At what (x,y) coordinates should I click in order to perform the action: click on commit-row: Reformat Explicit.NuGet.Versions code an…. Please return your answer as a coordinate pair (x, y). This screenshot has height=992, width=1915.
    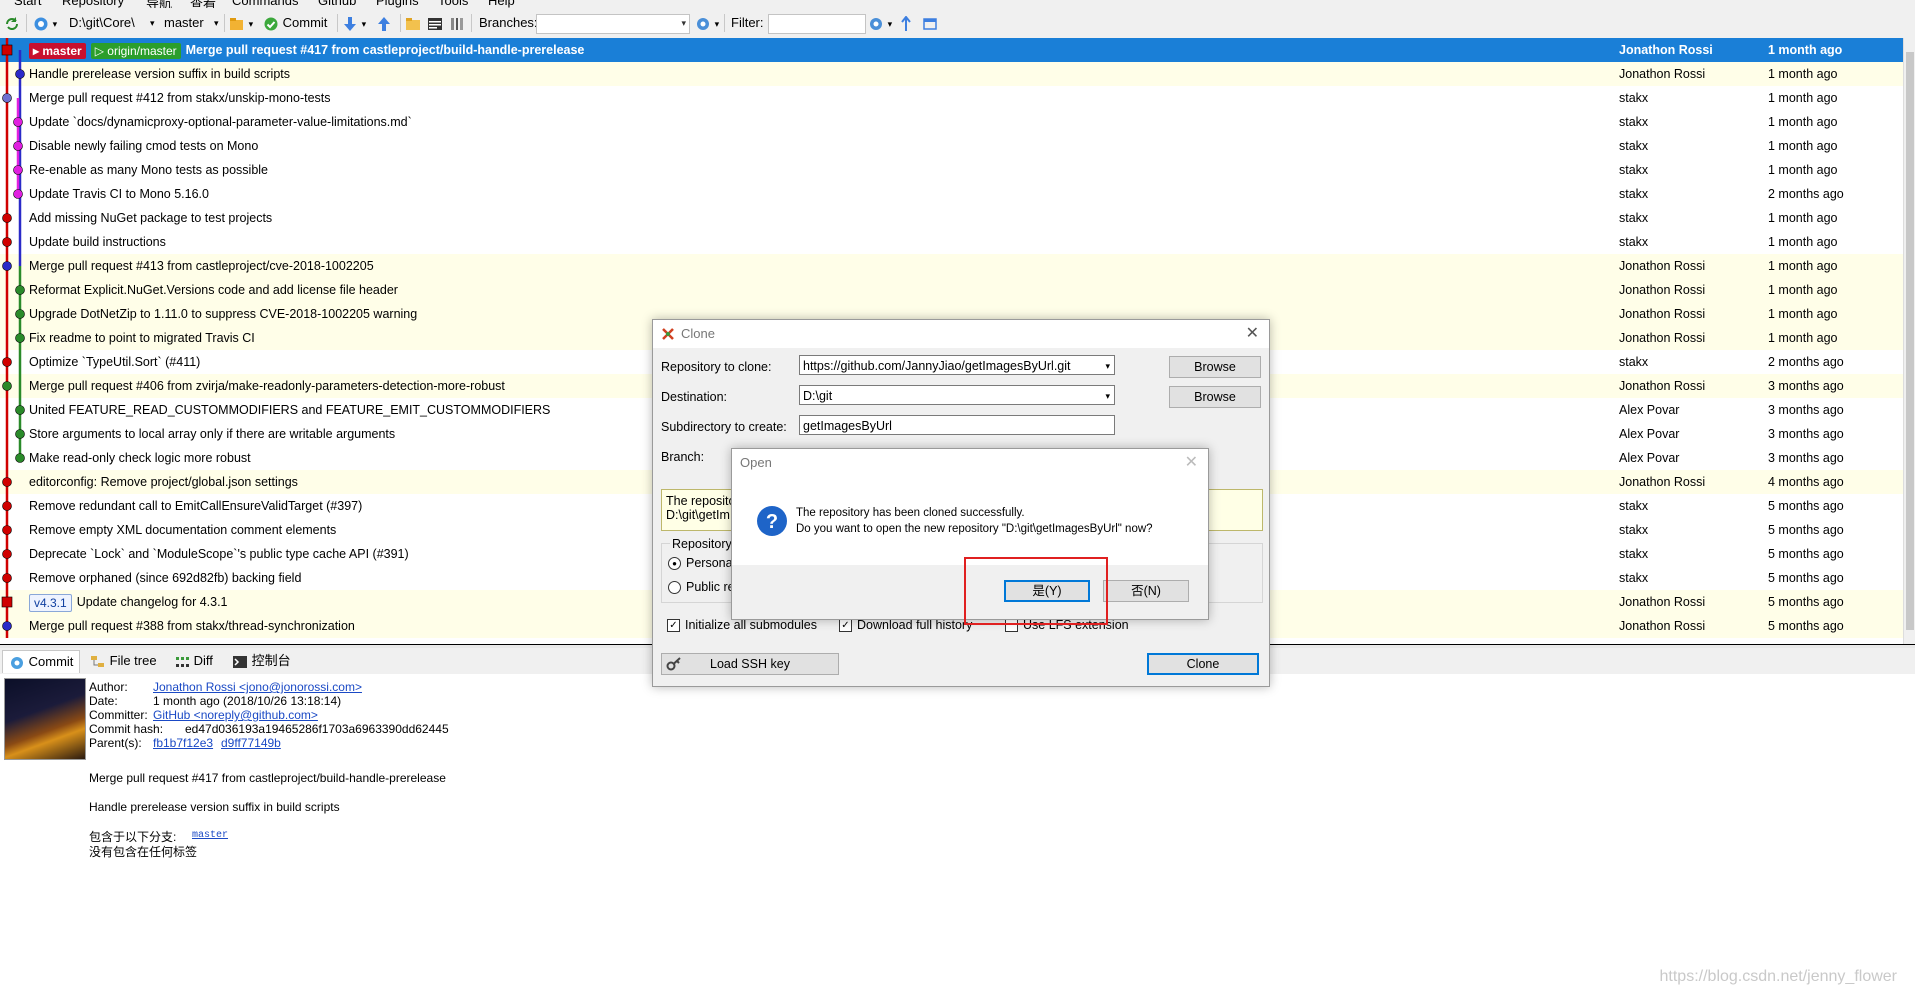
    Looking at the image, I should click on (951, 290).